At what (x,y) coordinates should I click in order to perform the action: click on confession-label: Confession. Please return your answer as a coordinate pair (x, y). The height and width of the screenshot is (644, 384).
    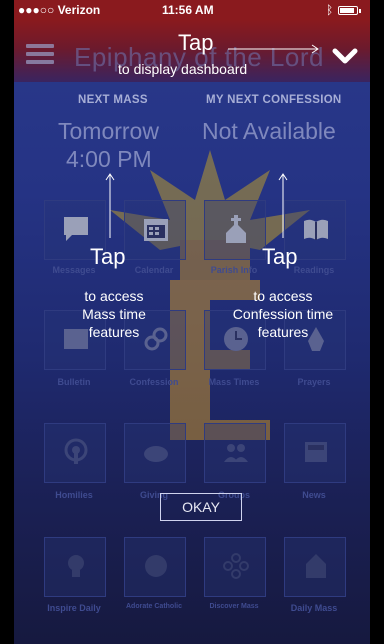
    Looking at the image, I should click on (154, 382).